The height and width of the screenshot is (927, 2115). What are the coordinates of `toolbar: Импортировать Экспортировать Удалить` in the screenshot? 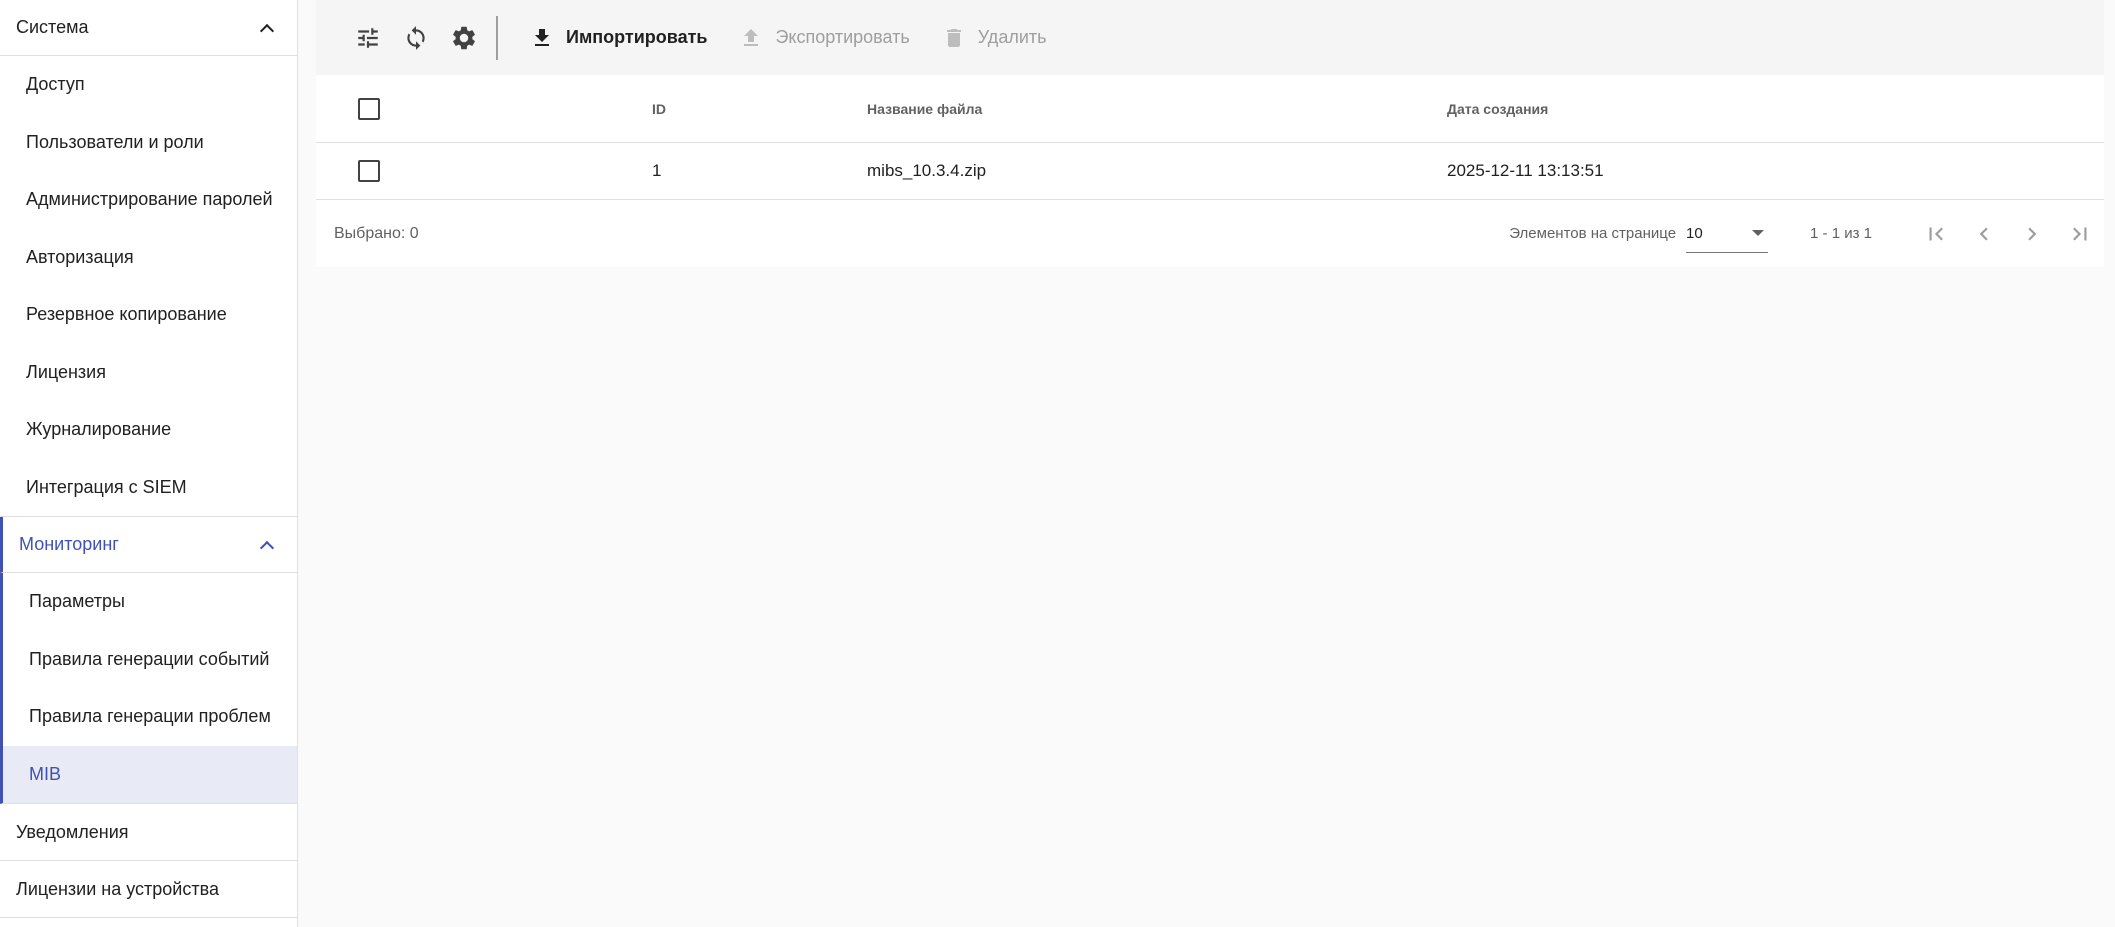 It's located at (1210, 37).